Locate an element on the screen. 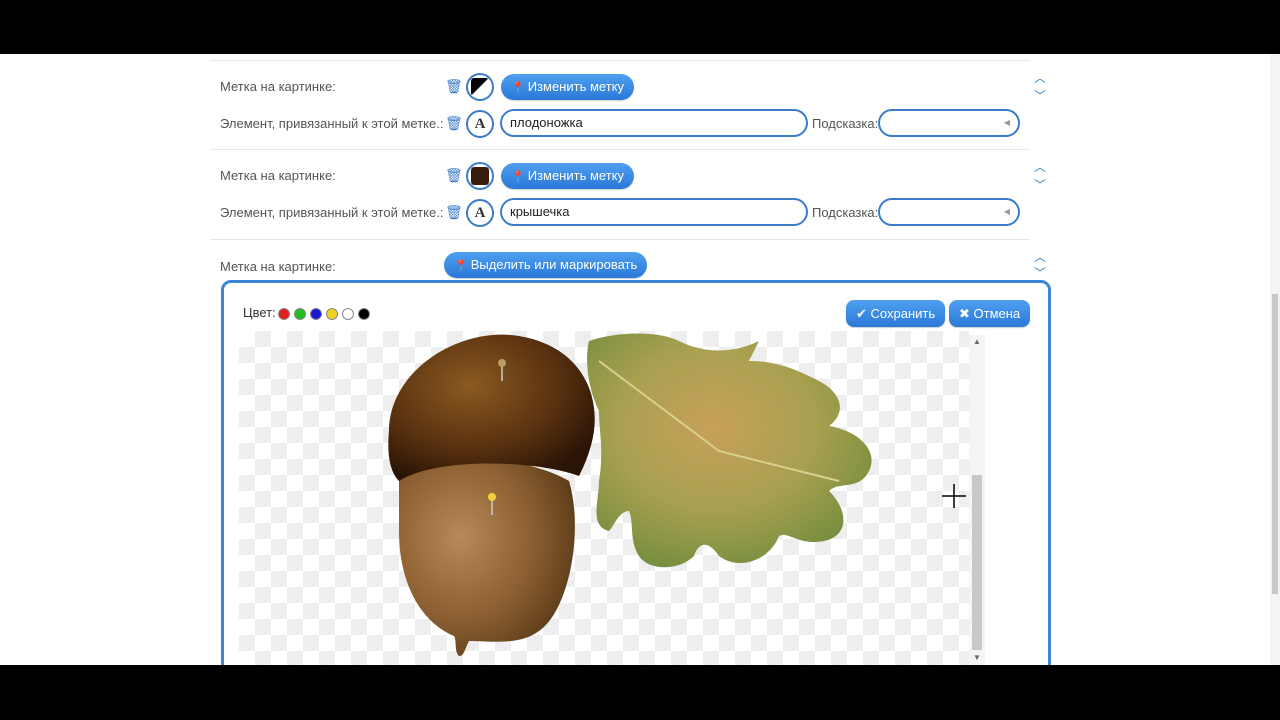 Image resolution: width=1280 pixels, height=720 pixels. element-input: крышечка is located at coordinates (654, 212).